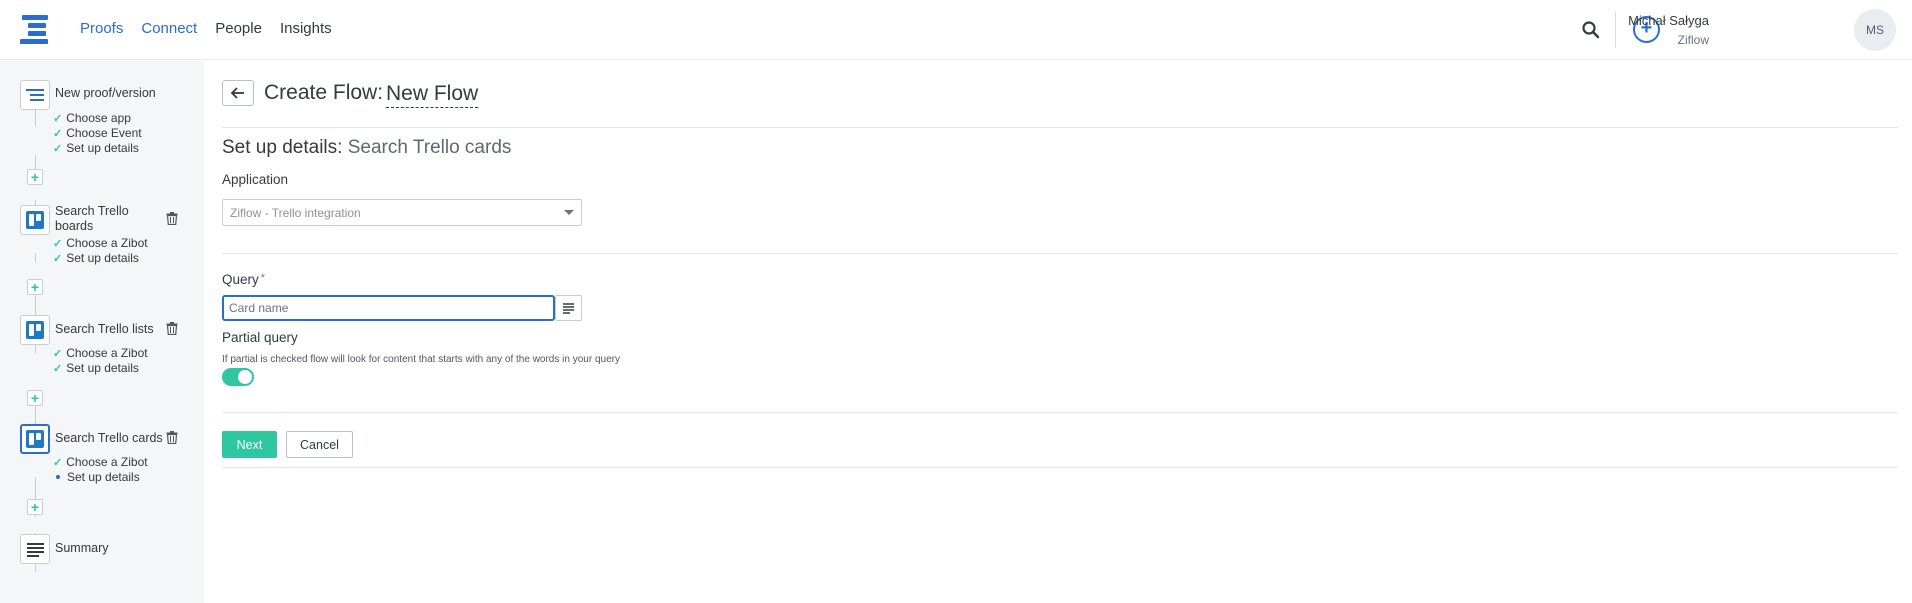 This screenshot has height=603, width=1912. I want to click on step-search-boards, so click(35, 220).